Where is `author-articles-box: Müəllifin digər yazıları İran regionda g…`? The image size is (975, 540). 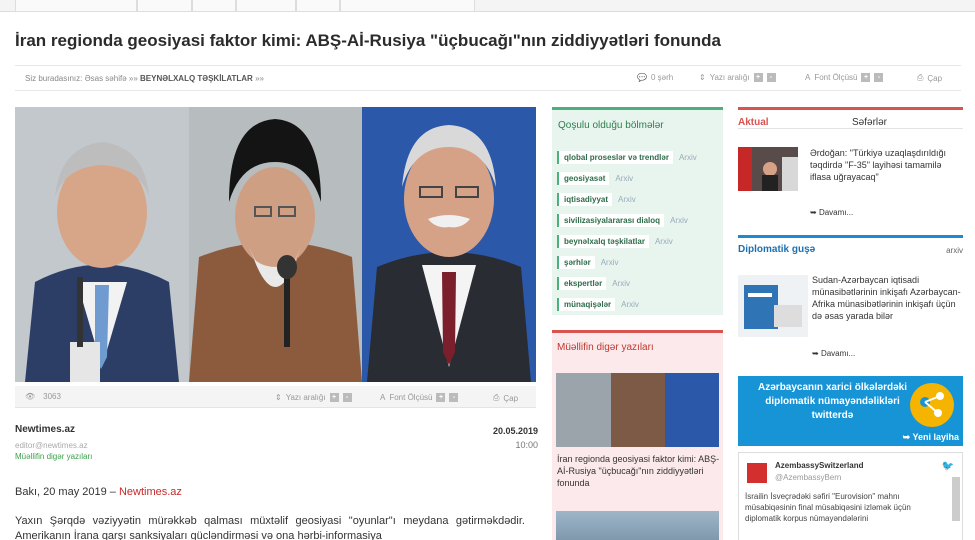 author-articles-box: Müəllifin digər yazıları İran regionda g… is located at coordinates (637, 435).